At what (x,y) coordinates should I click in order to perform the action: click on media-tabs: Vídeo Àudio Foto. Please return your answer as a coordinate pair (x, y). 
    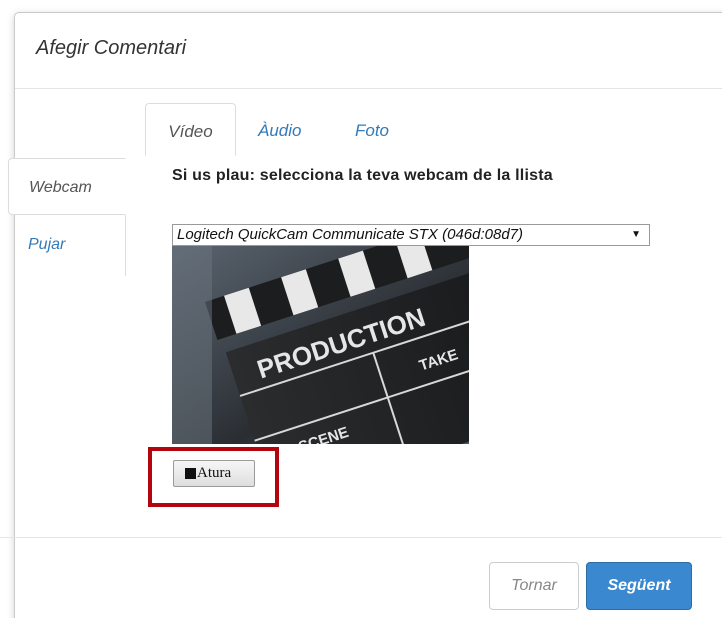
    Looking at the image, I should click on (425, 129).